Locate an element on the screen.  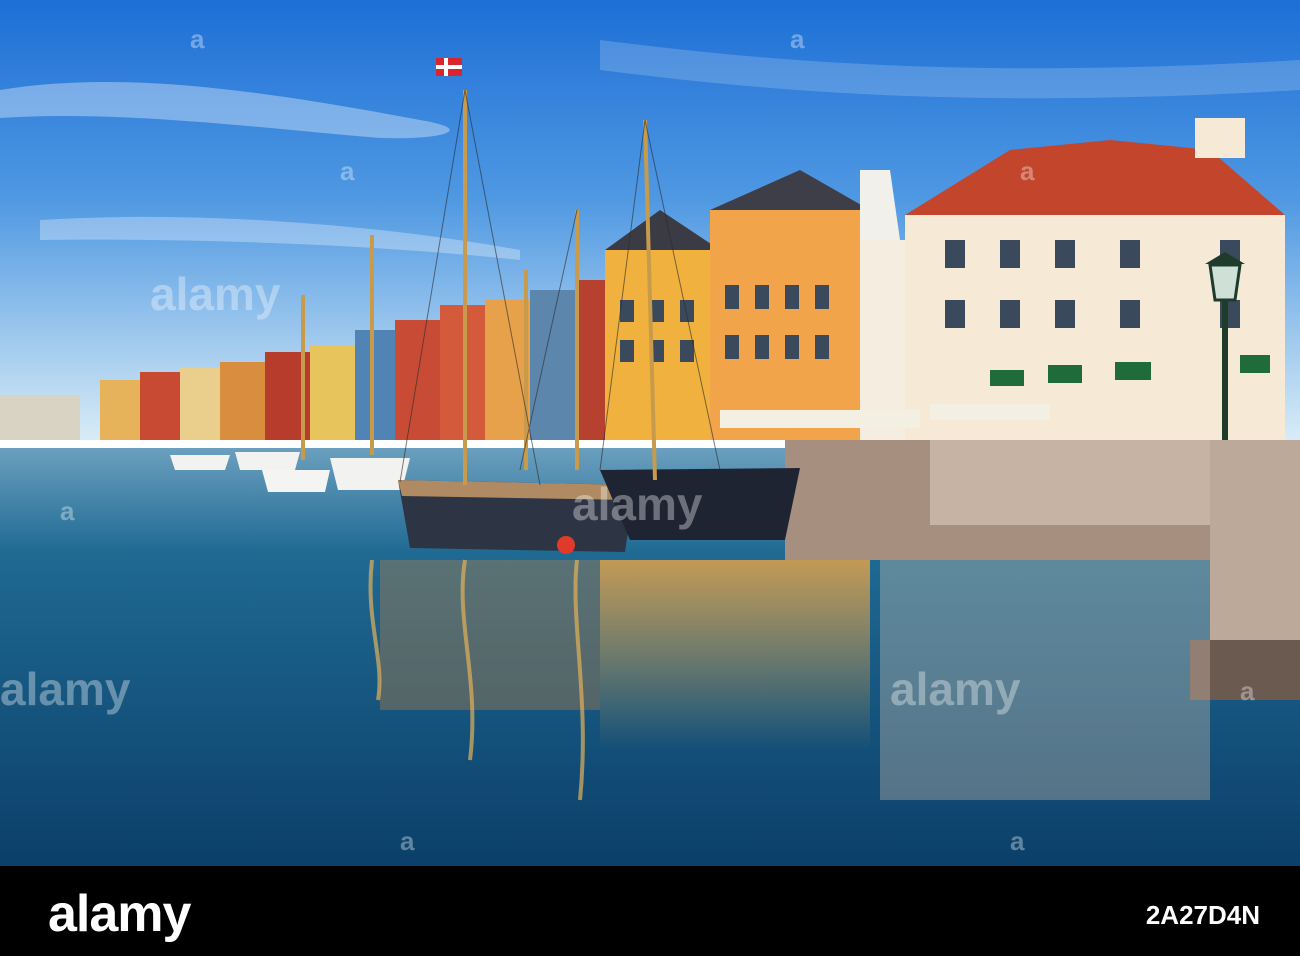
footer-logo: alamy is located at coordinates (119, 914).